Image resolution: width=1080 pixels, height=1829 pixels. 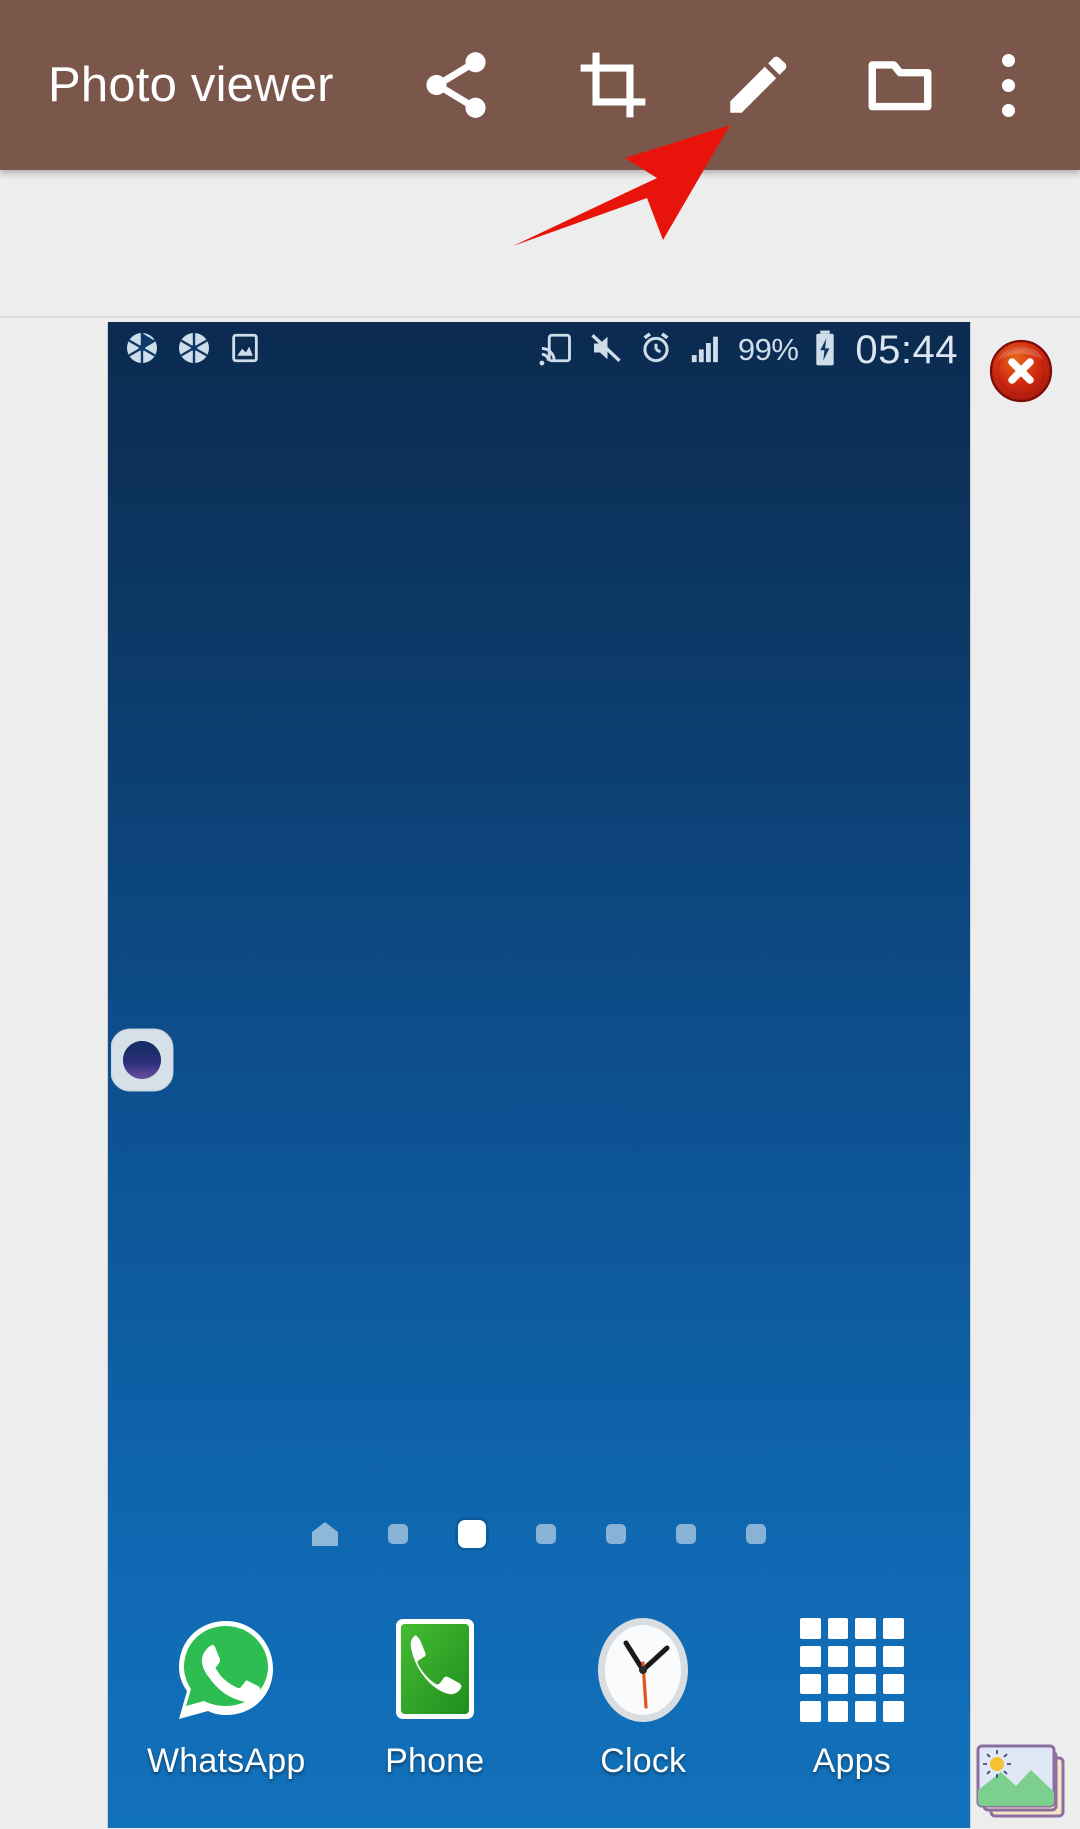 What do you see at coordinates (706, 350) in the screenshot?
I see `signal-bars-icon` at bounding box center [706, 350].